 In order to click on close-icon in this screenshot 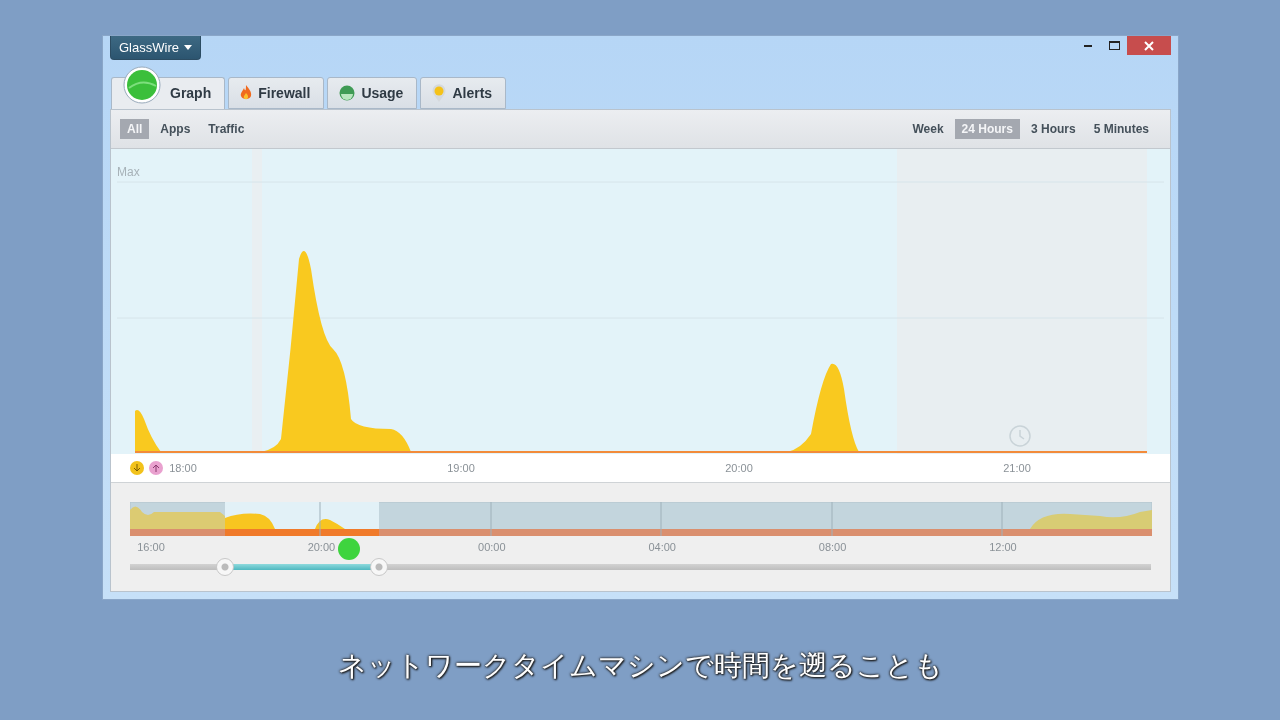, I will do `click(1149, 45)`.